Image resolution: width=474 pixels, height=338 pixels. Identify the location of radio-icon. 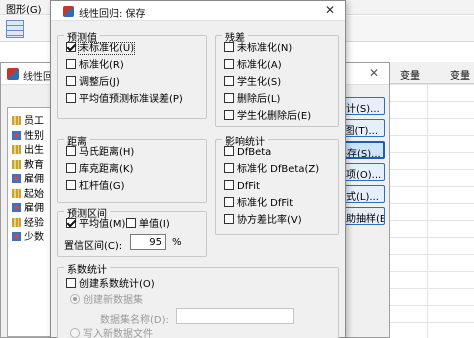
(75, 333).